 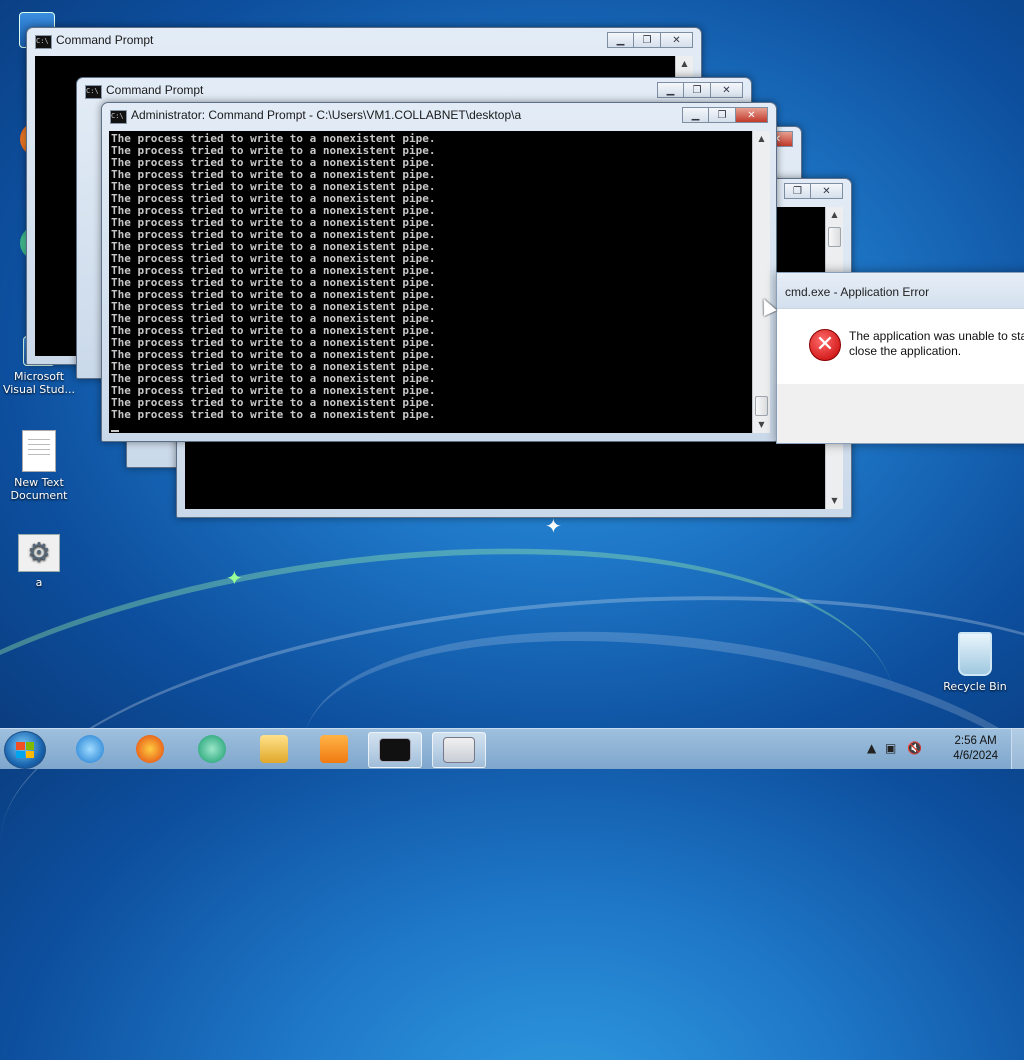 What do you see at coordinates (512, 748) in the screenshot?
I see `taskbar: ▲ ▣ 🔇 2:56 AM 4/6/2024` at bounding box center [512, 748].